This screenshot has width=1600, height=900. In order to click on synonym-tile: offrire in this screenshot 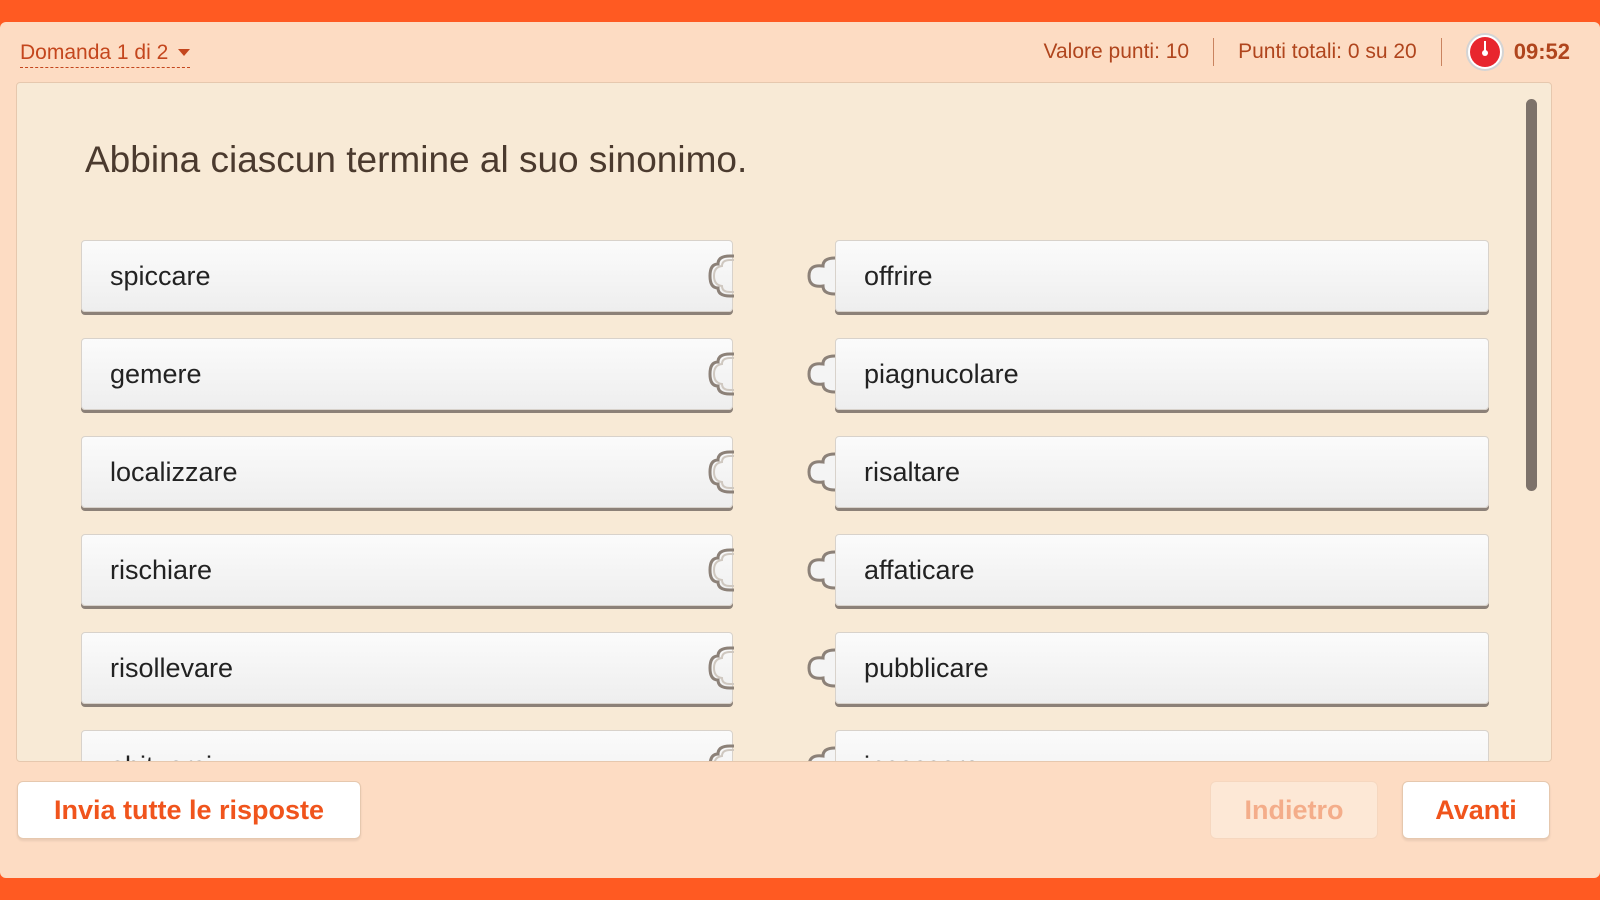, I will do `click(1162, 276)`.